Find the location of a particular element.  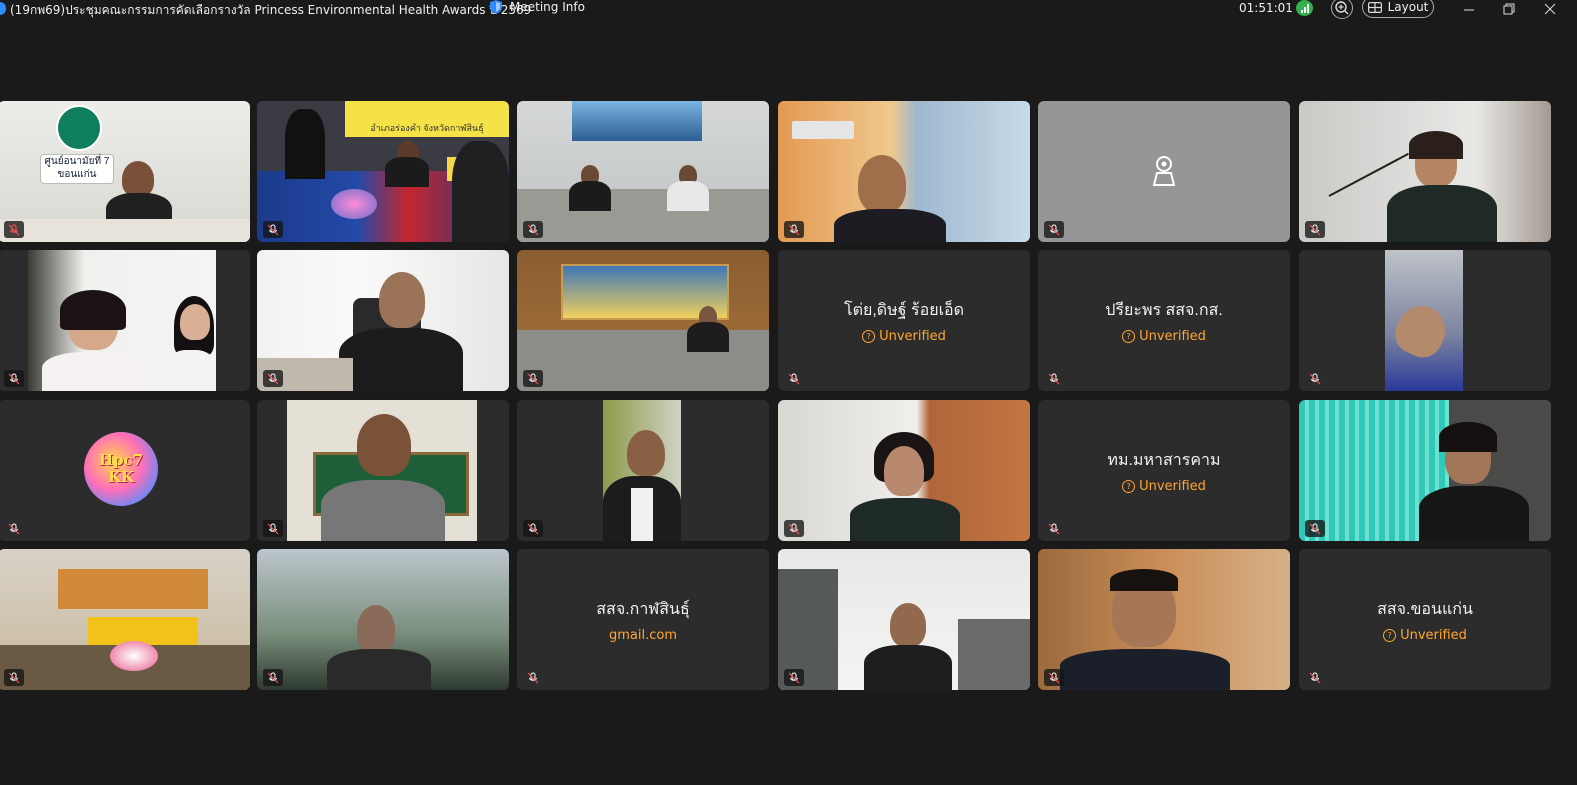

minimize-icon is located at coordinates (1469, 9).